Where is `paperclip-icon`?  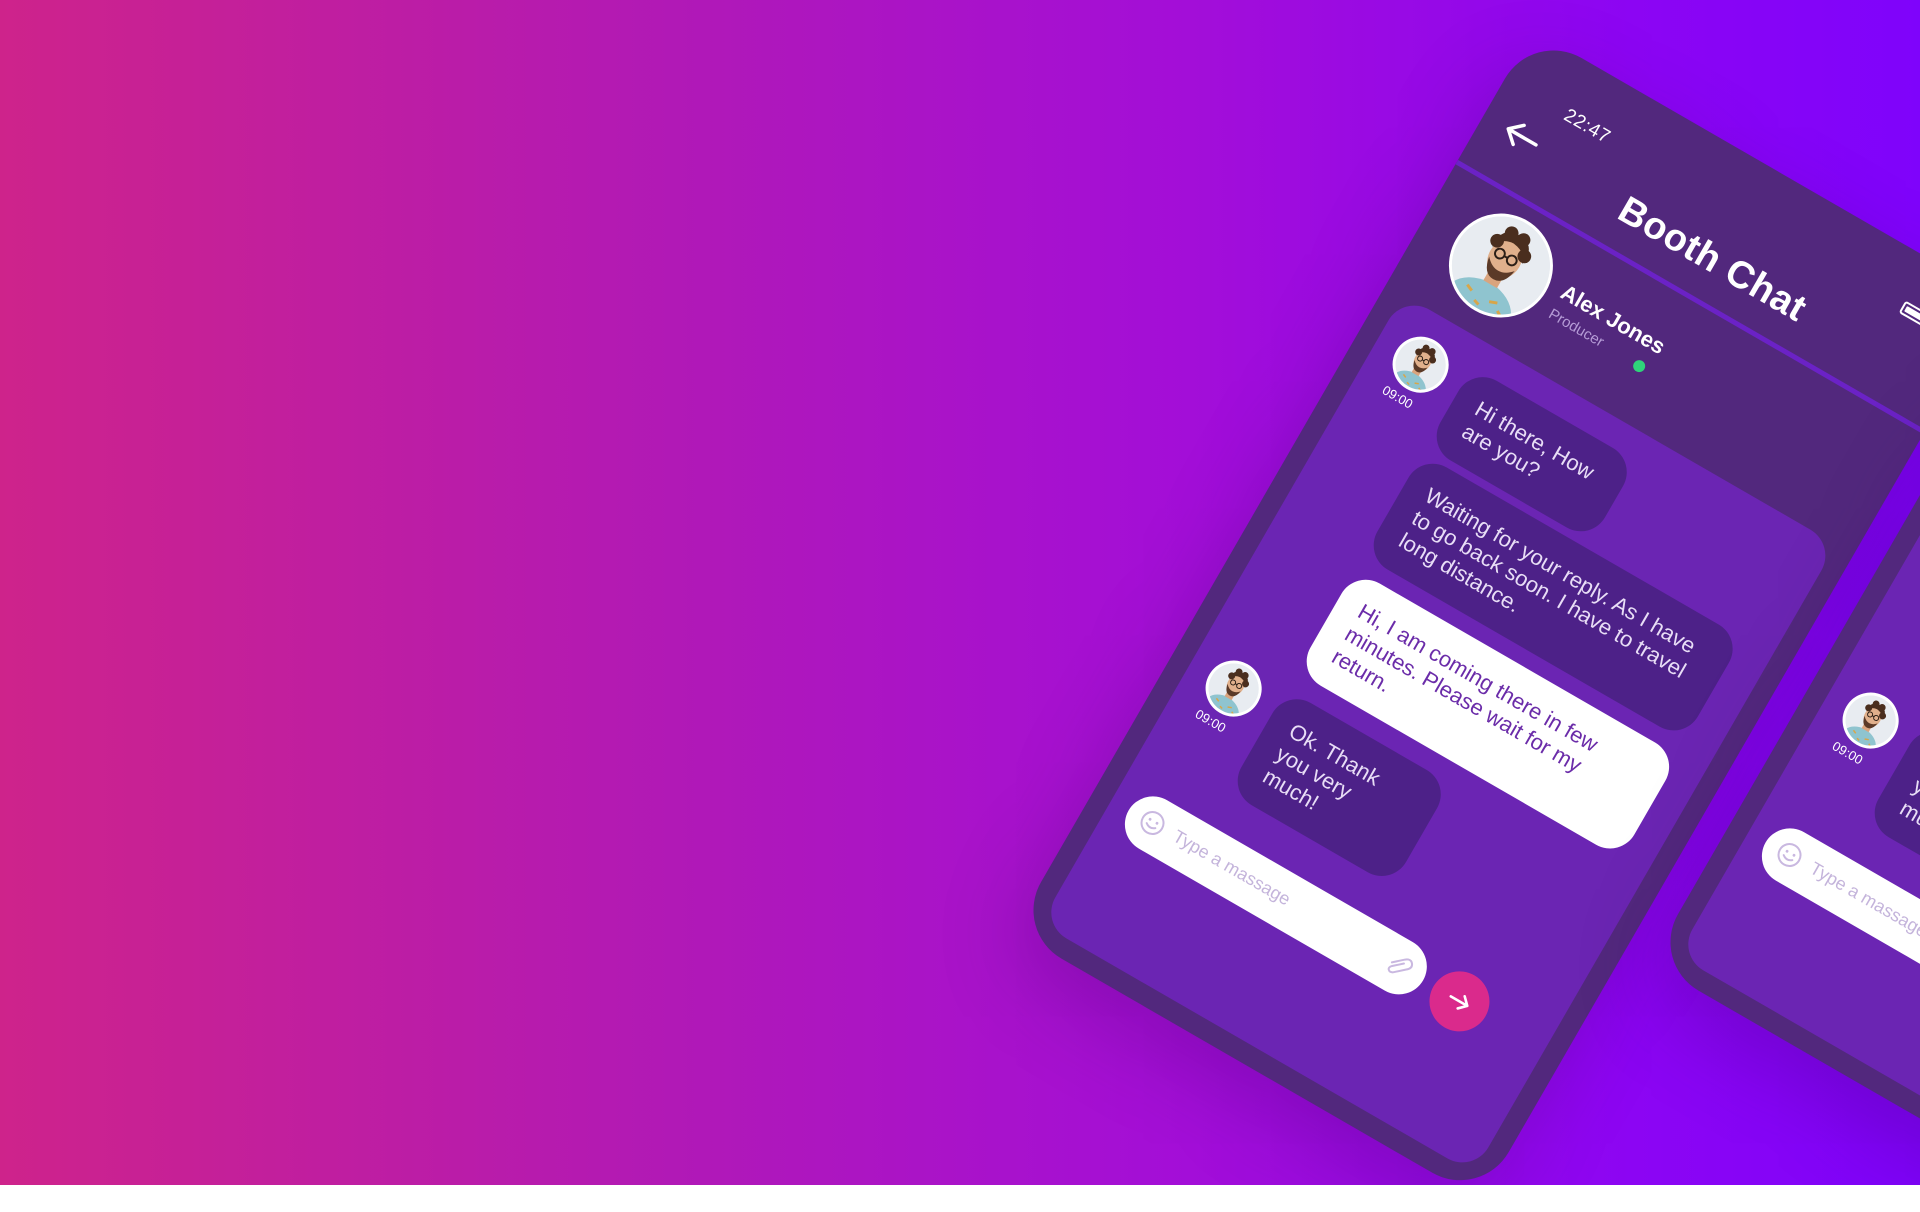
paperclip-icon is located at coordinates (1399, 967).